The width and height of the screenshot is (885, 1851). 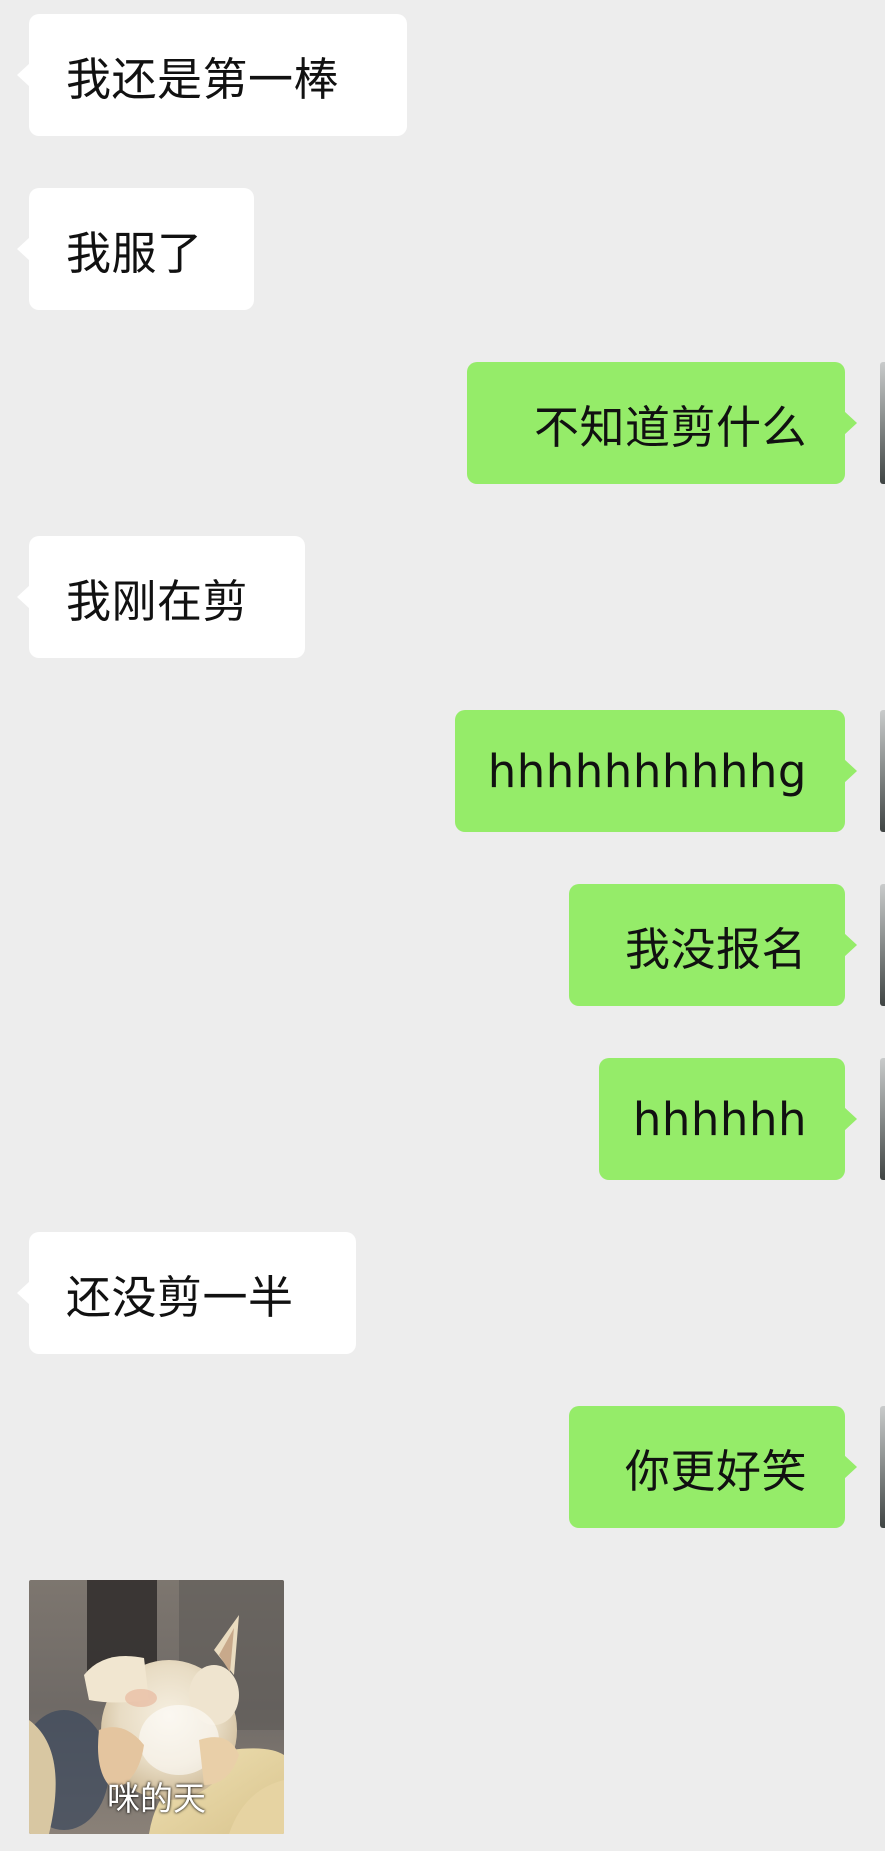 What do you see at coordinates (715, 1471) in the screenshot?
I see `message-text: 你更好笑` at bounding box center [715, 1471].